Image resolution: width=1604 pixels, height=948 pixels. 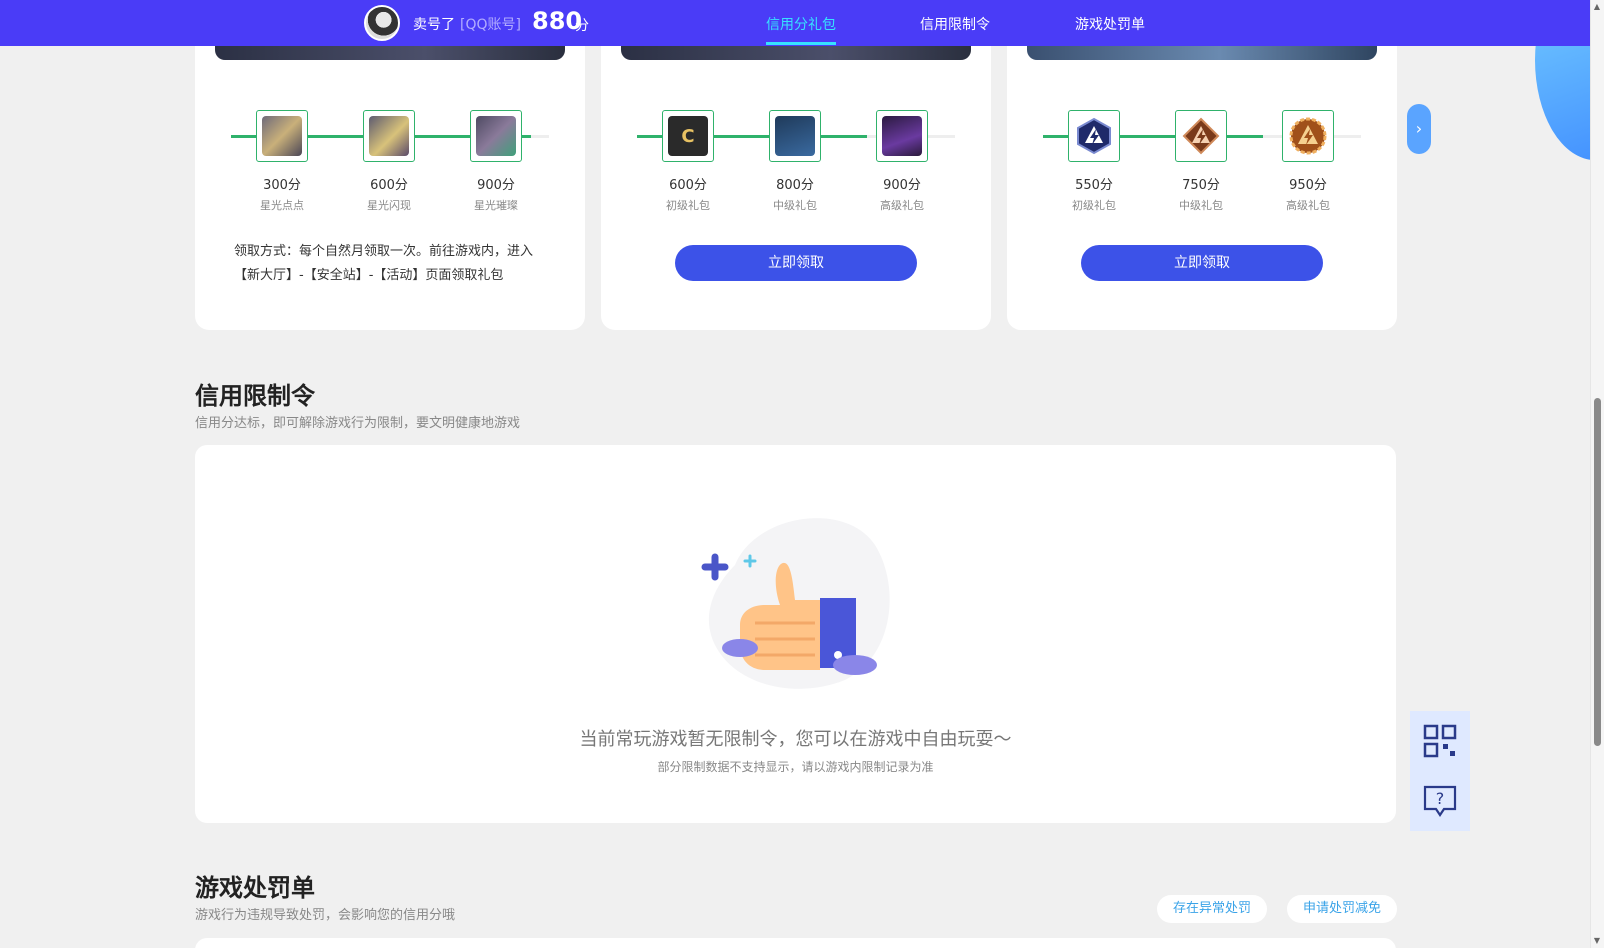 I want to click on credit-score-unit: 分, so click(x=582, y=26).